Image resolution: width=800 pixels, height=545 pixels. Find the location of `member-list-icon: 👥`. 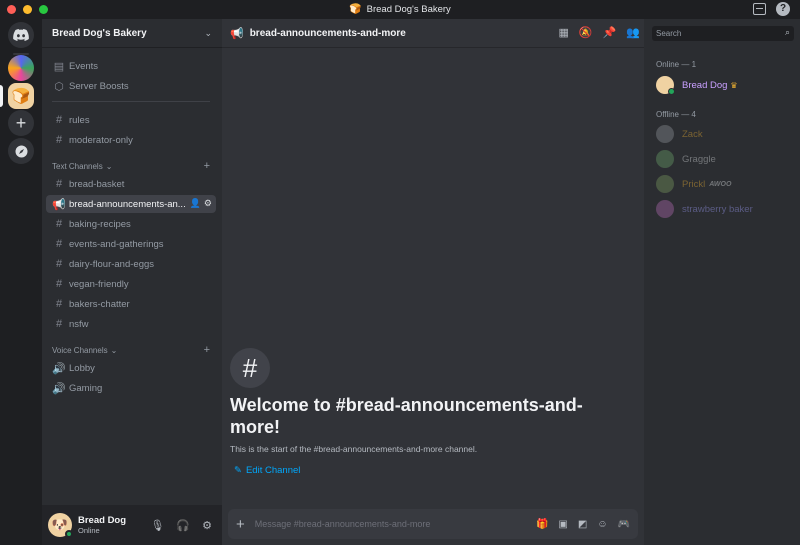

member-list-icon: 👥 is located at coordinates (633, 32).